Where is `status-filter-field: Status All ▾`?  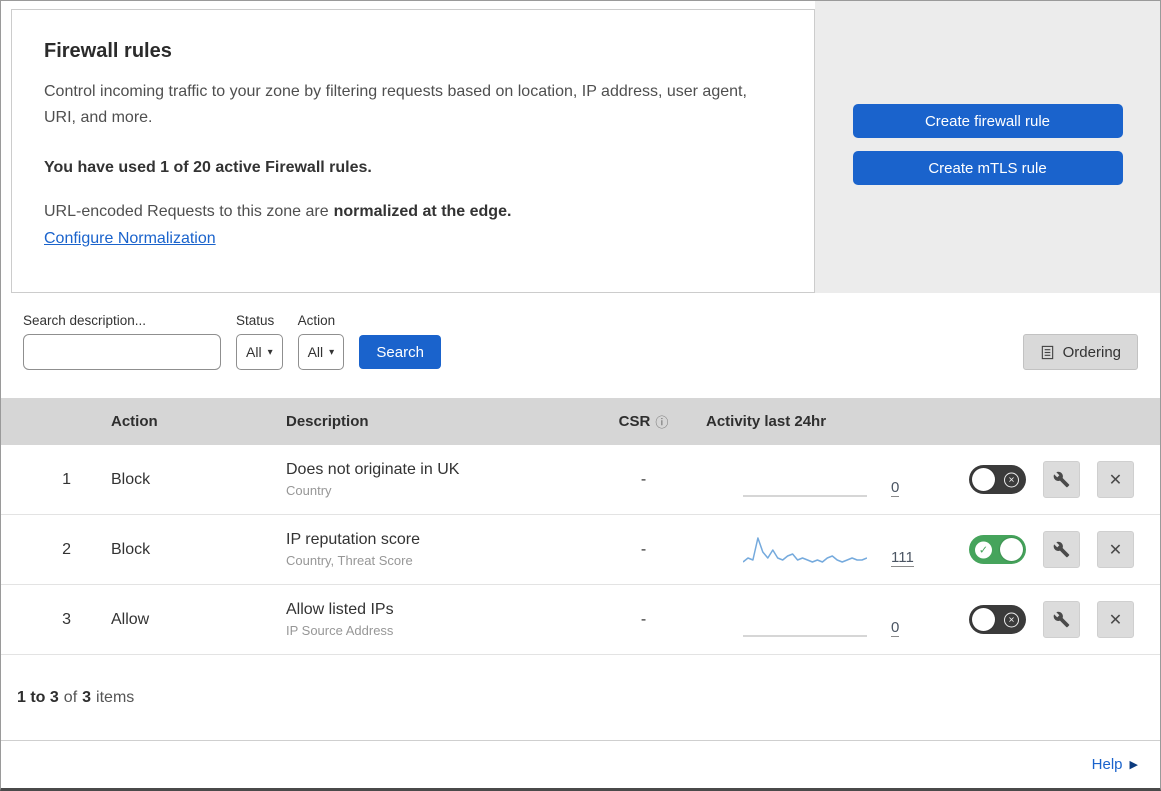
status-filter-field: Status All ▾ is located at coordinates (259, 341).